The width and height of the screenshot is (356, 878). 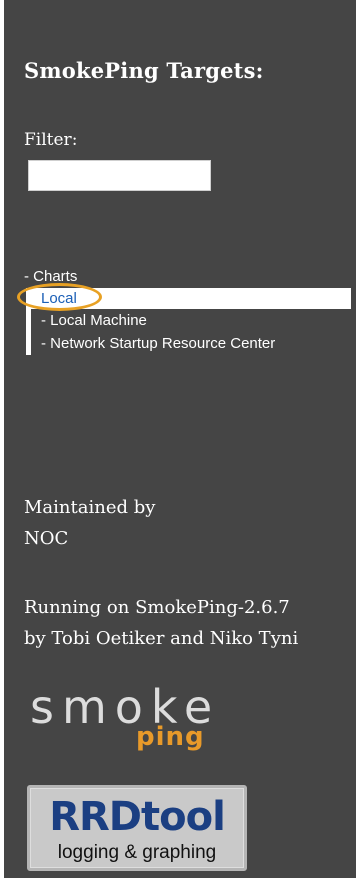 What do you see at coordinates (137, 817) in the screenshot?
I see `rrdtool-logo-word: RRDtool` at bounding box center [137, 817].